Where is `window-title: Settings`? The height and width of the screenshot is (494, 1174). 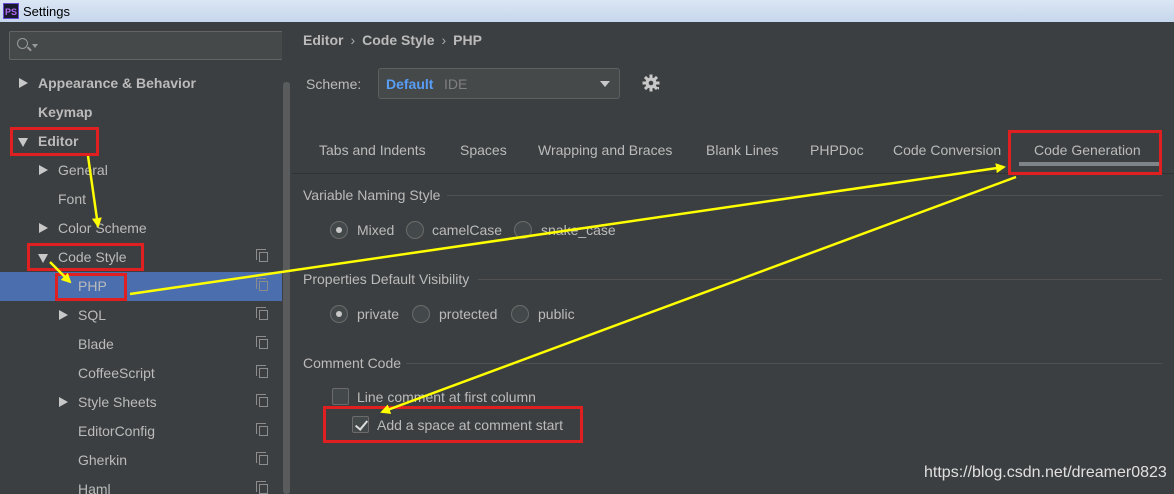 window-title: Settings is located at coordinates (46, 11).